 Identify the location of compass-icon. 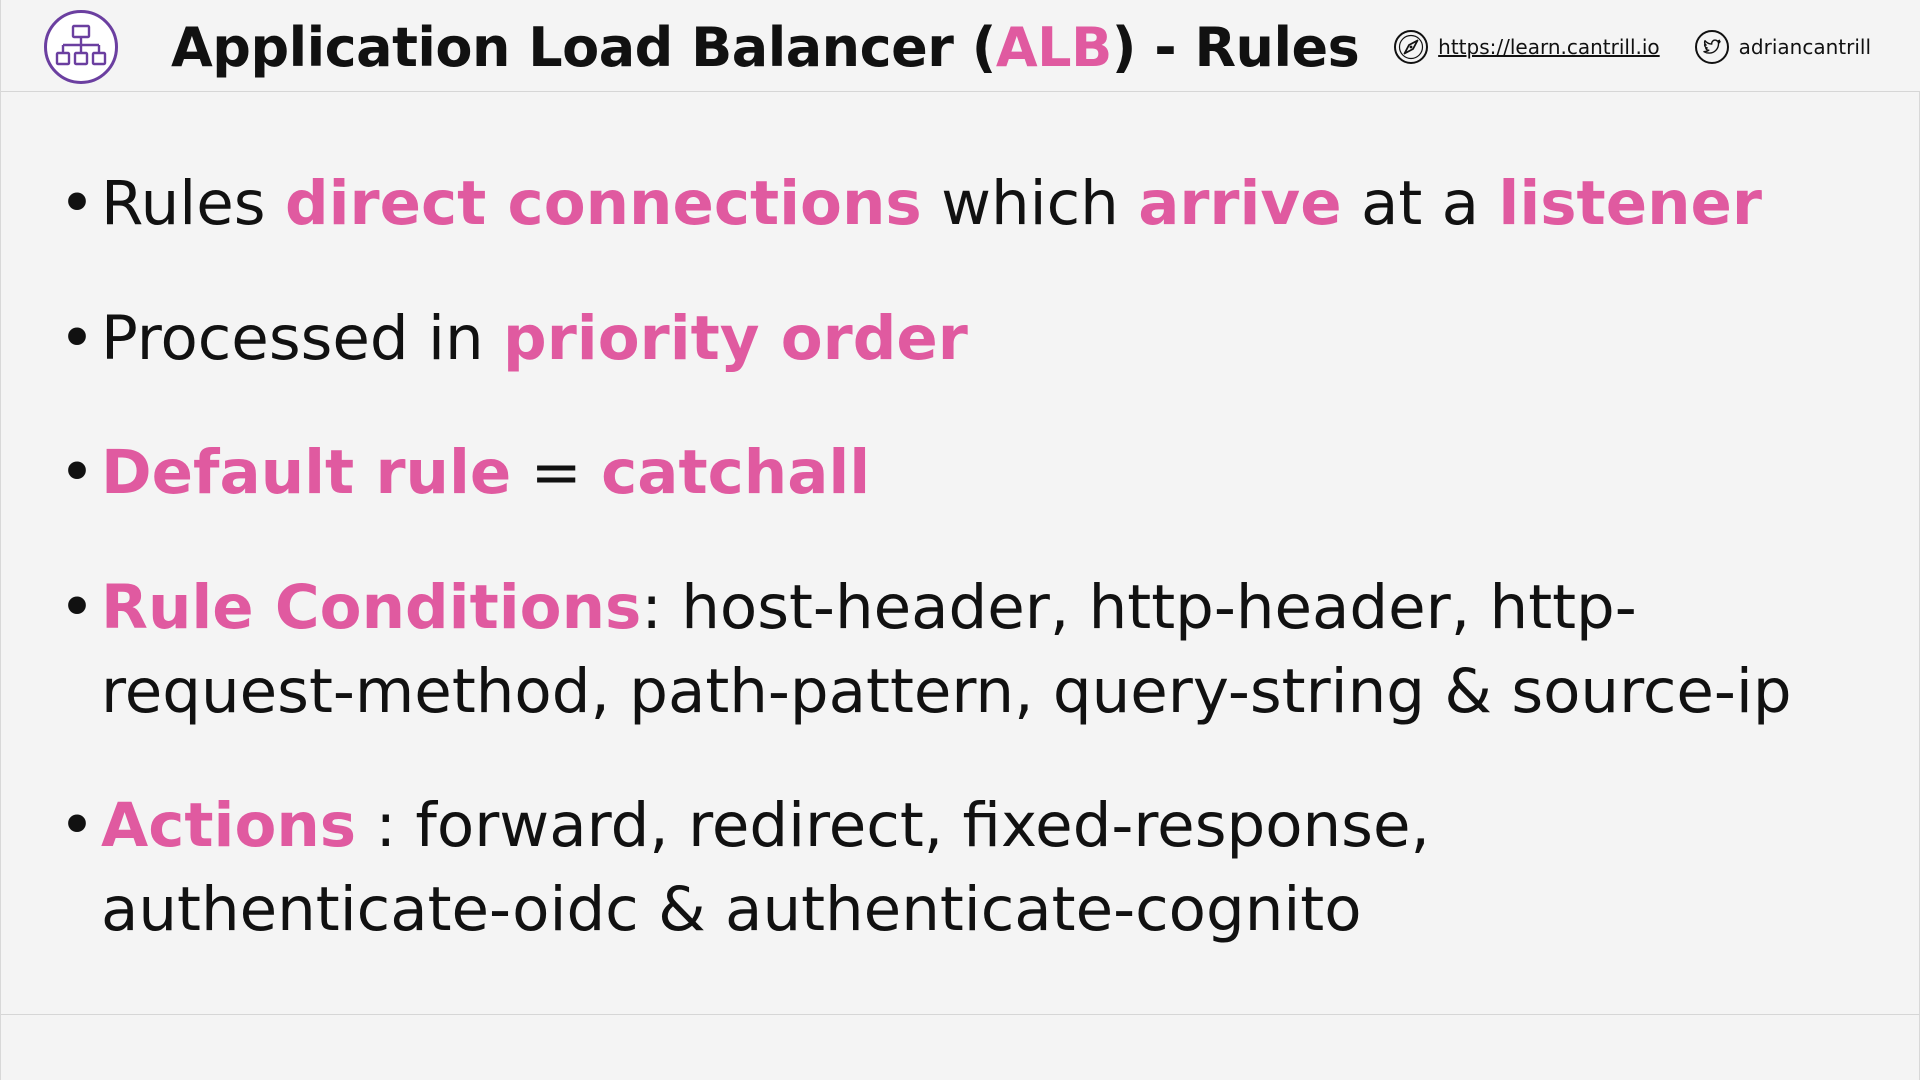
(1411, 47).